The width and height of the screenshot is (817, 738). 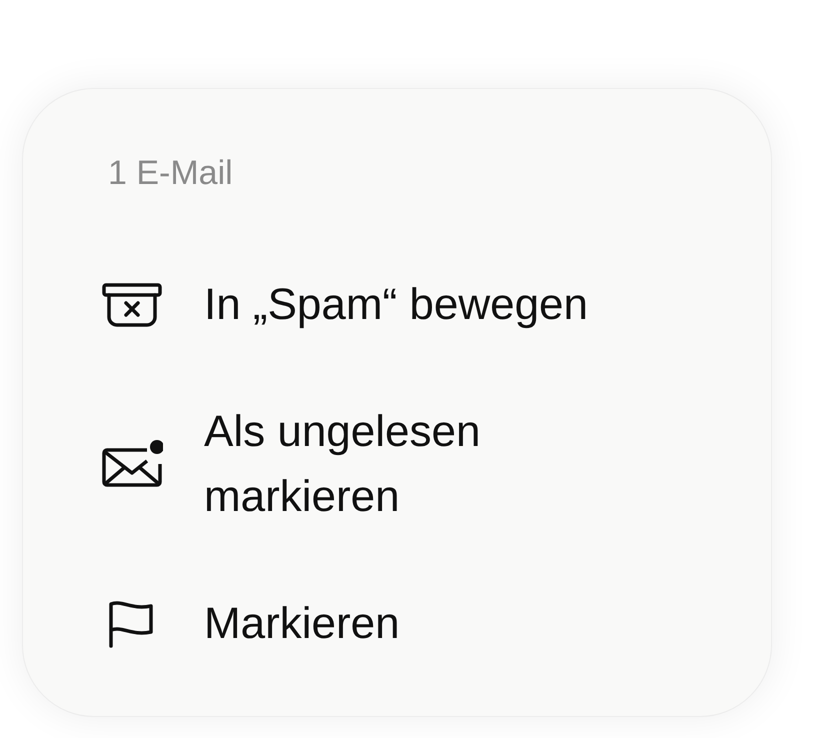 I want to click on menu-item: In „Spam“ bewegen, so click(x=416, y=304).